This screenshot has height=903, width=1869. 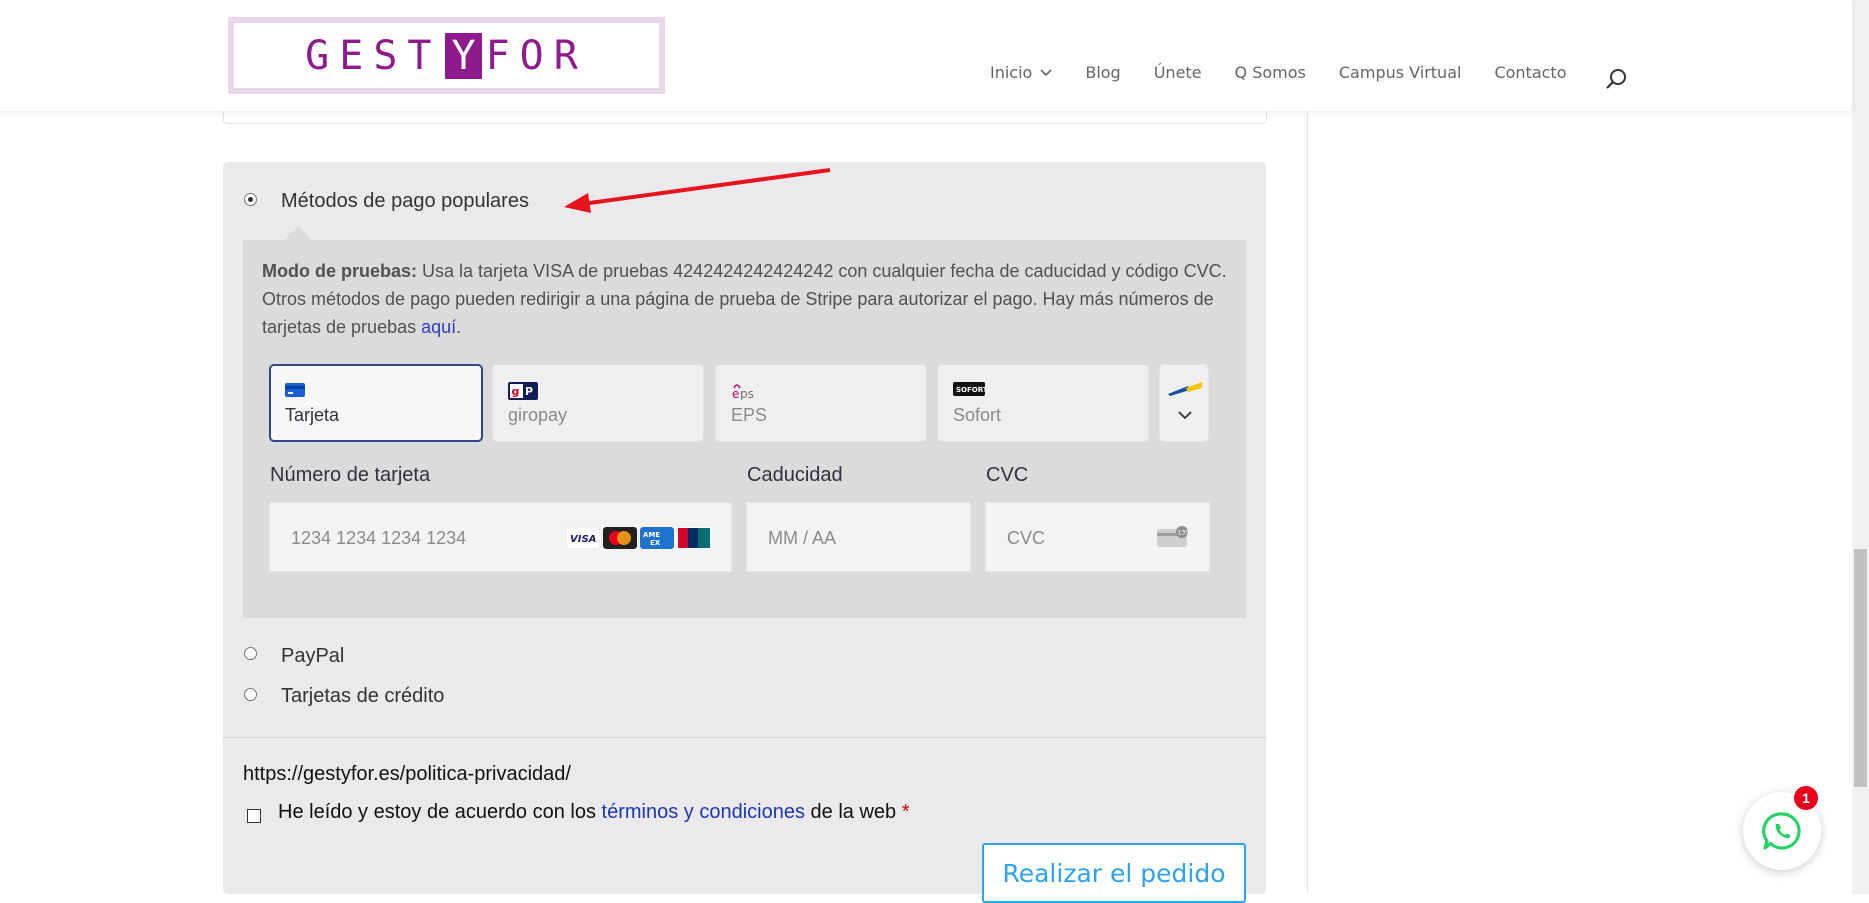 What do you see at coordinates (376, 403) in the screenshot?
I see `tab-tarjeta: Tarjeta` at bounding box center [376, 403].